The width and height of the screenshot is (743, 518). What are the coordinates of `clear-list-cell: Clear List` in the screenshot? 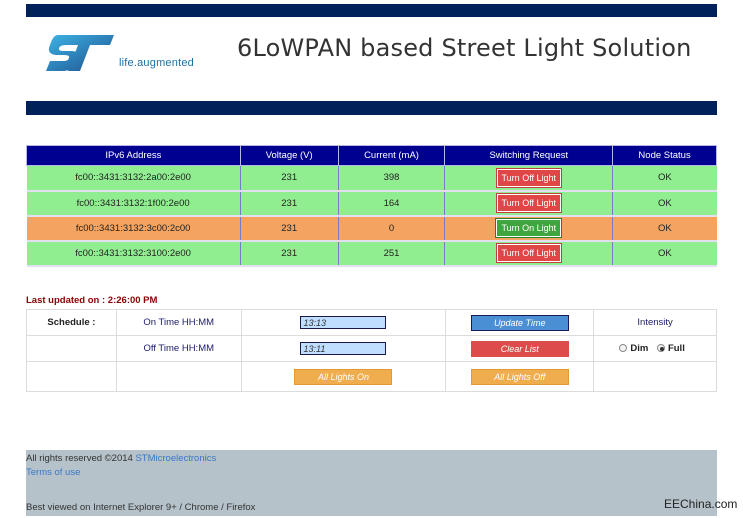 It's located at (520, 348).